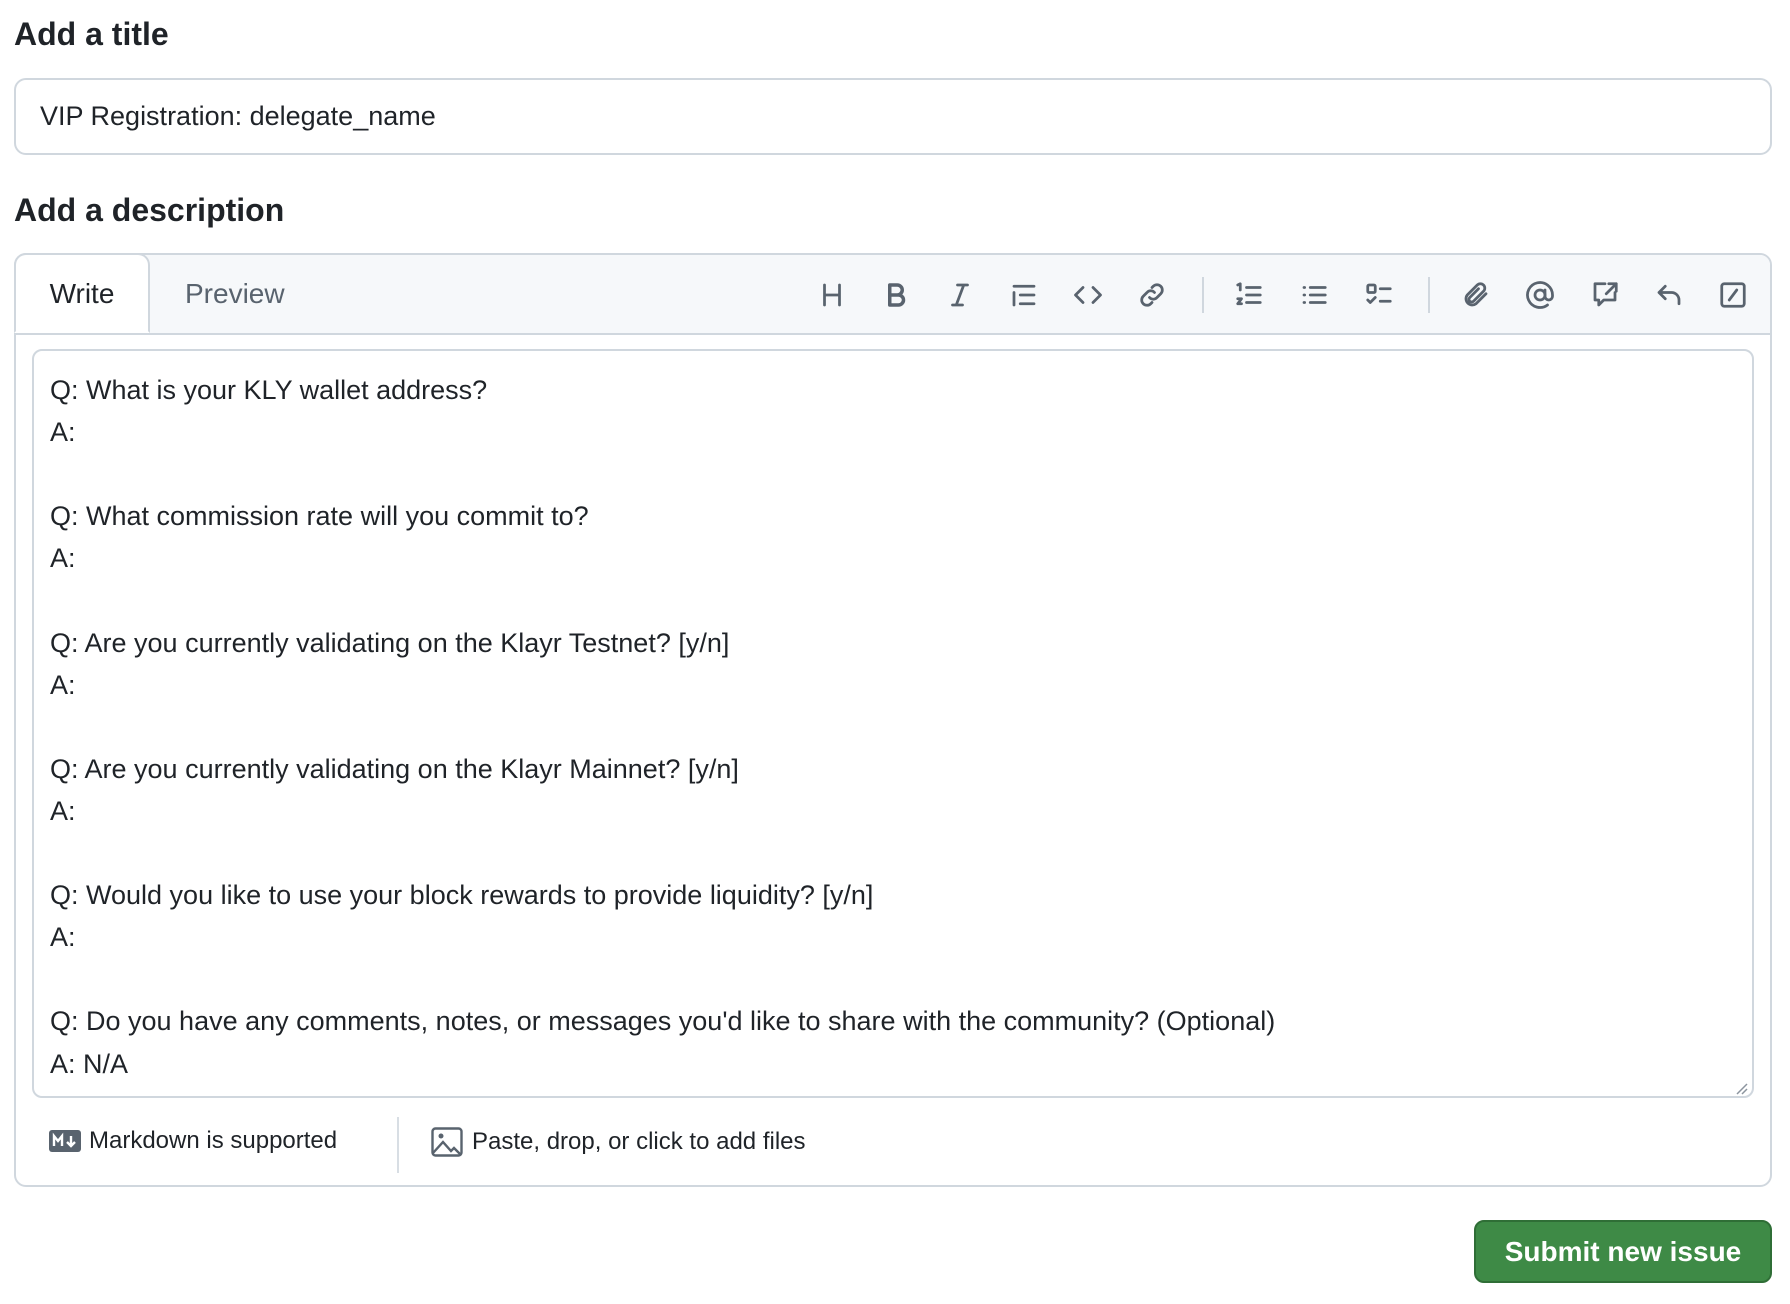  Describe the element at coordinates (1249, 295) in the screenshot. I see `ordered-list-icon` at that location.